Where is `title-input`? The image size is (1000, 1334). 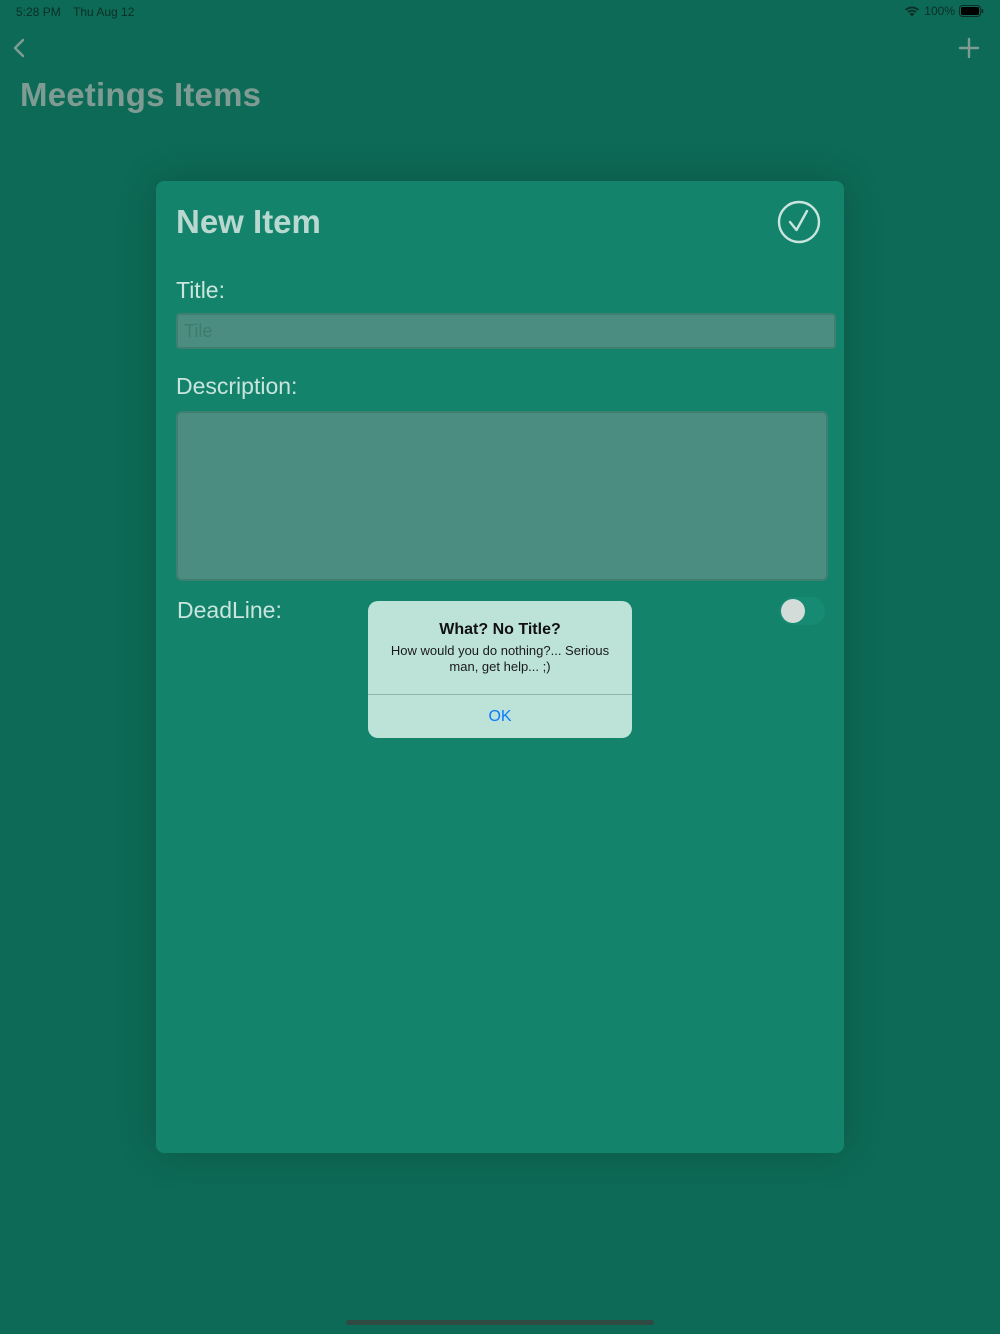
title-input is located at coordinates (506, 331).